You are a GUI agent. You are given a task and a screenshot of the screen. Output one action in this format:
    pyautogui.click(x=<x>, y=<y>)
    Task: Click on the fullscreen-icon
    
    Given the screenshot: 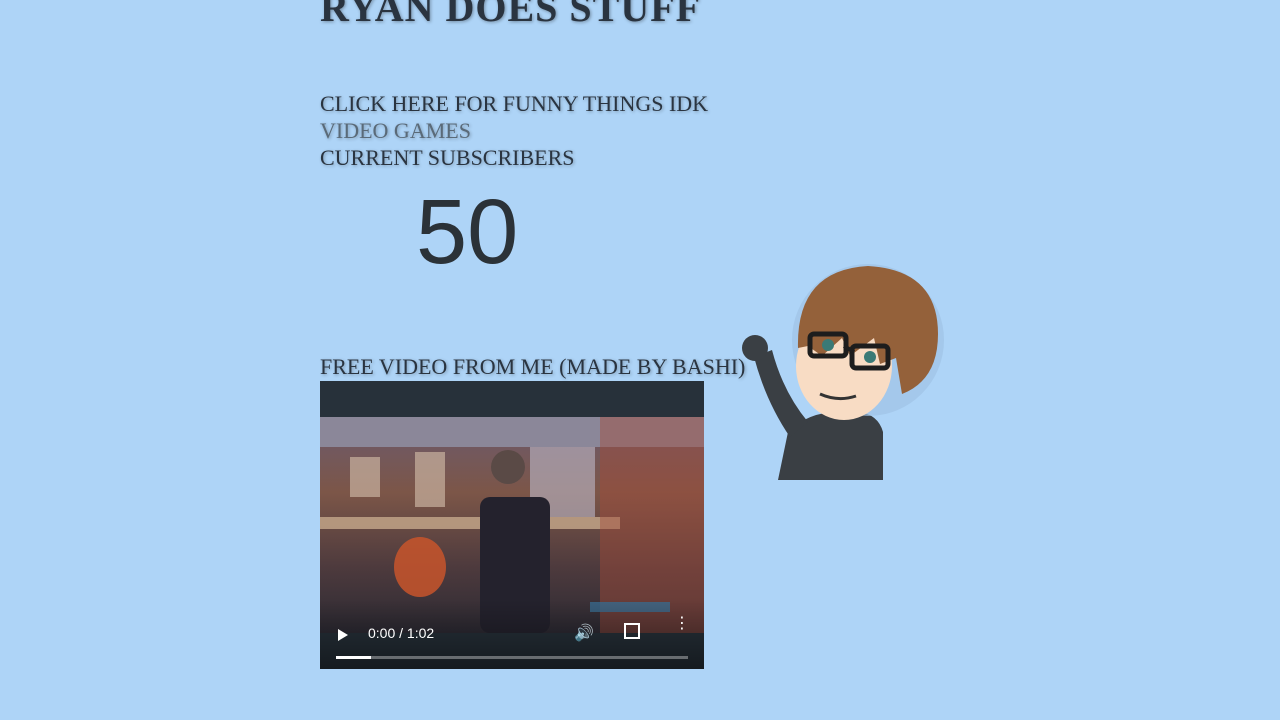 What is the action you would take?
    pyautogui.click(x=632, y=631)
    